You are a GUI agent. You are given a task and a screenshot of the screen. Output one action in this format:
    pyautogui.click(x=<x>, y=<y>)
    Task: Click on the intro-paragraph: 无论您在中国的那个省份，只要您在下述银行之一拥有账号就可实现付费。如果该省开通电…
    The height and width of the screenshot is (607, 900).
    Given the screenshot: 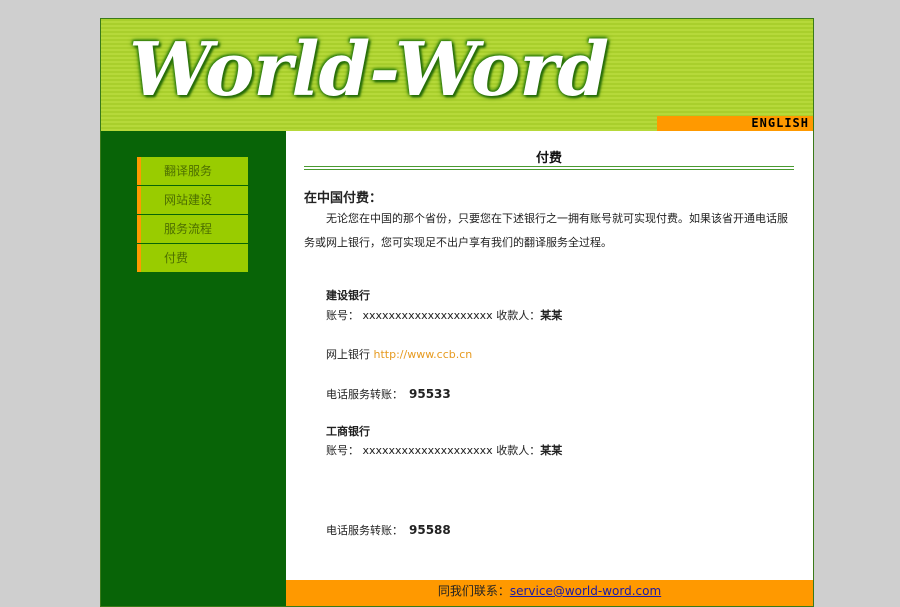 What is the action you would take?
    pyautogui.click(x=546, y=230)
    